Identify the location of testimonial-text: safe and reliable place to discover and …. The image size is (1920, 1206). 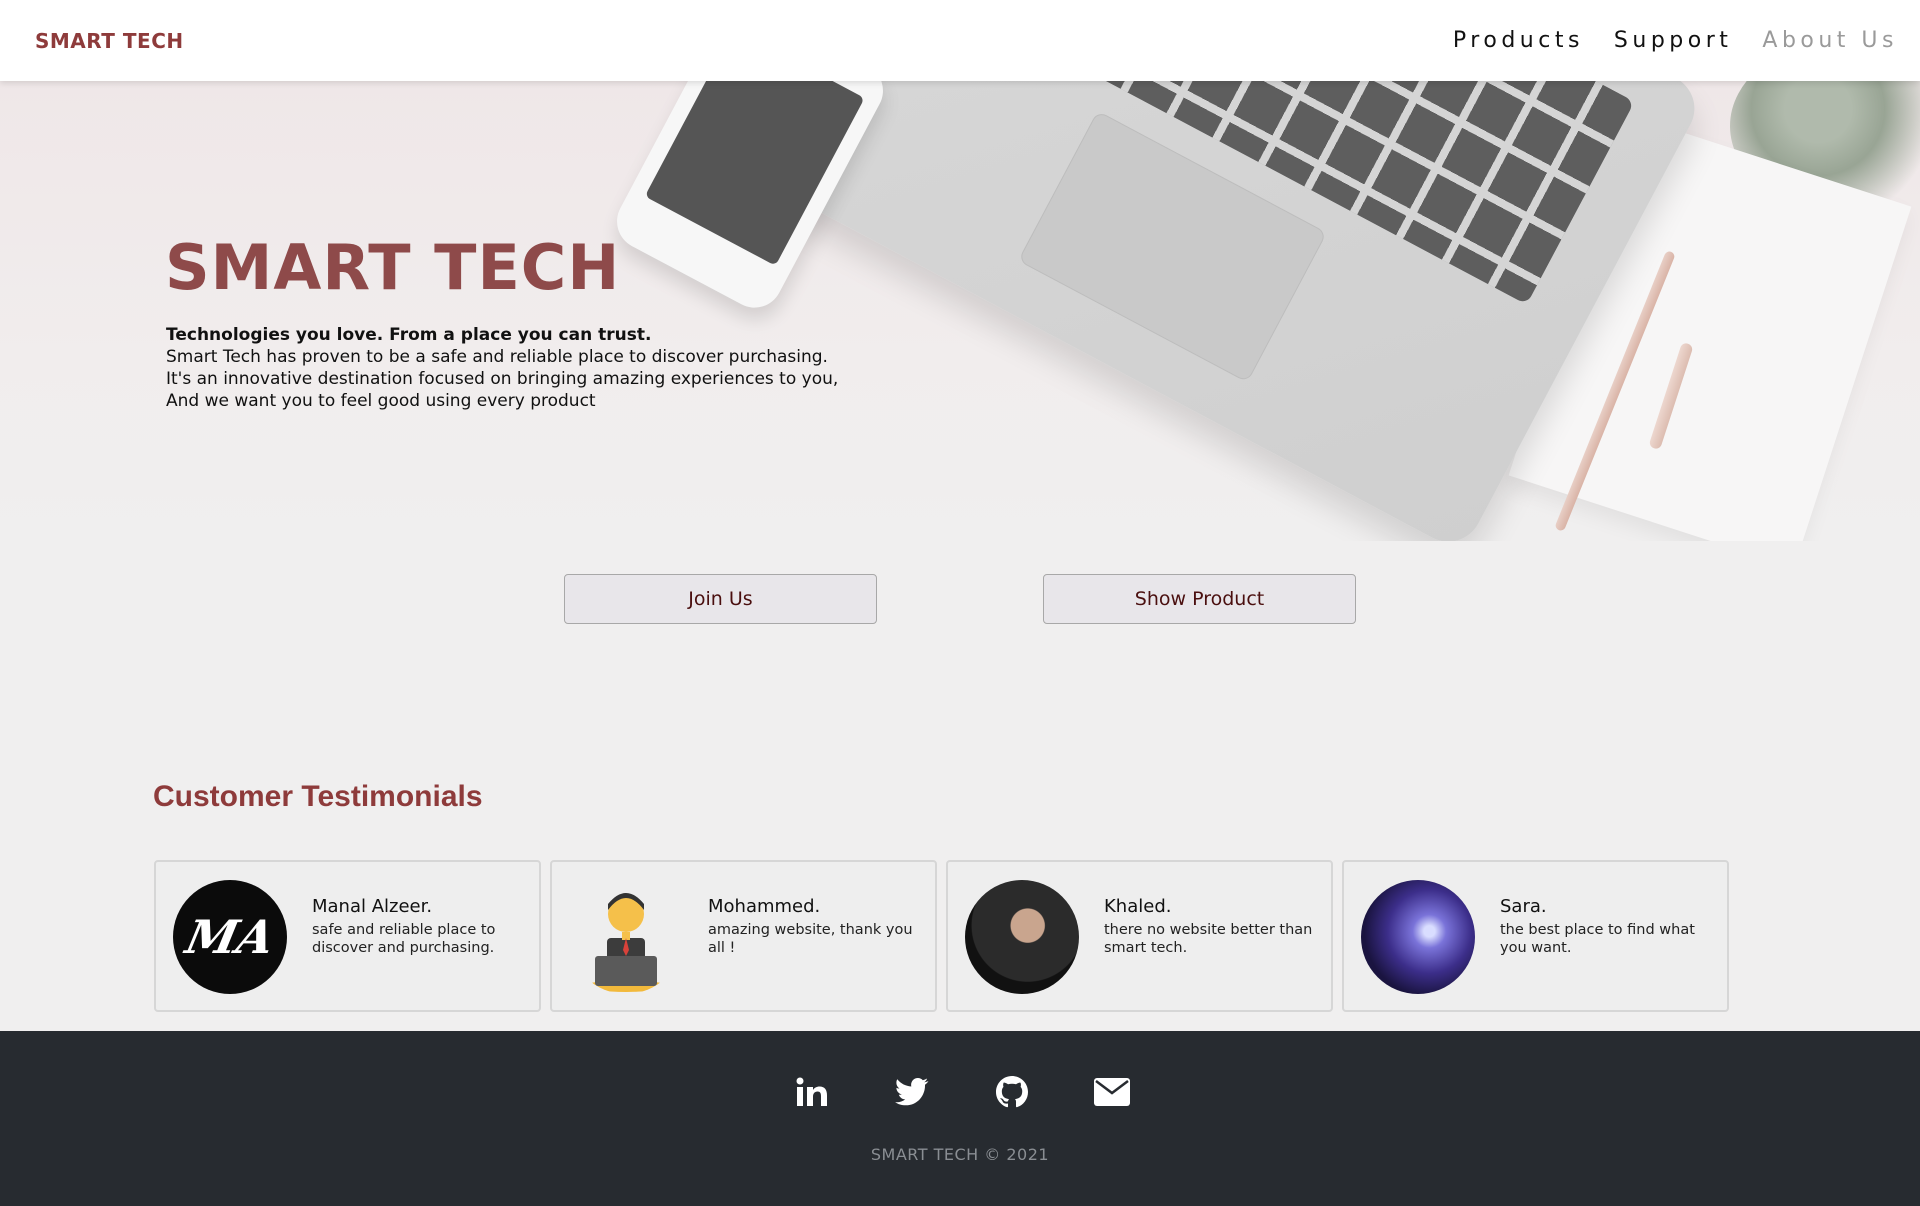
(404, 939).